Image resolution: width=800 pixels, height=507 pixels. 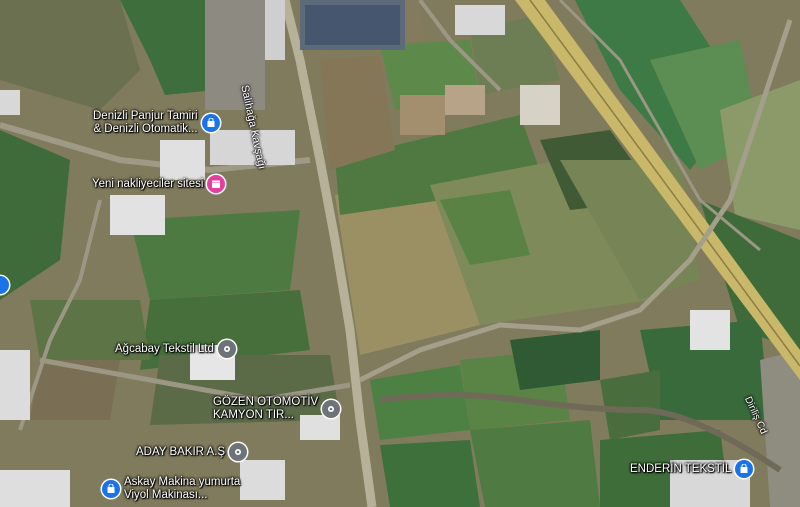 I want to click on poi-aday-bakir: ADAY BAKIR A.Ş, so click(x=192, y=452).